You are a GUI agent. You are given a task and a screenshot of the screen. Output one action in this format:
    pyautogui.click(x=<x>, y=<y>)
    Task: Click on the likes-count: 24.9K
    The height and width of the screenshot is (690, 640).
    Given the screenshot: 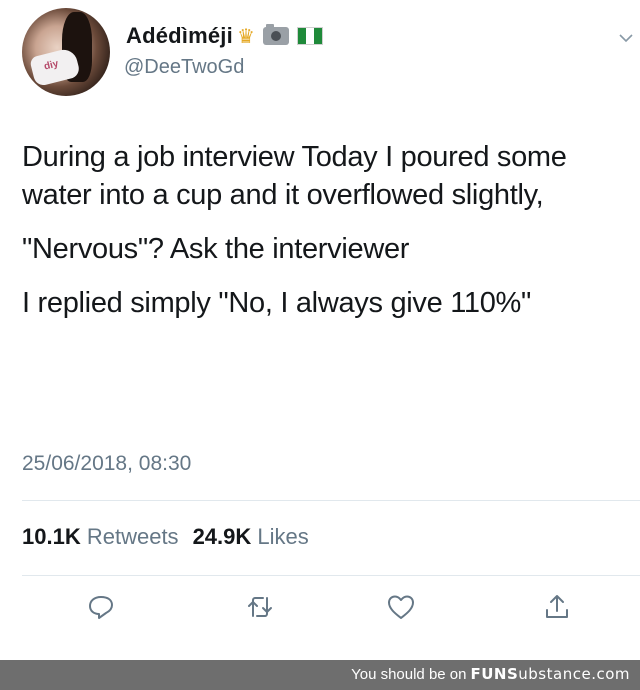 What is the action you would take?
    pyautogui.click(x=222, y=536)
    